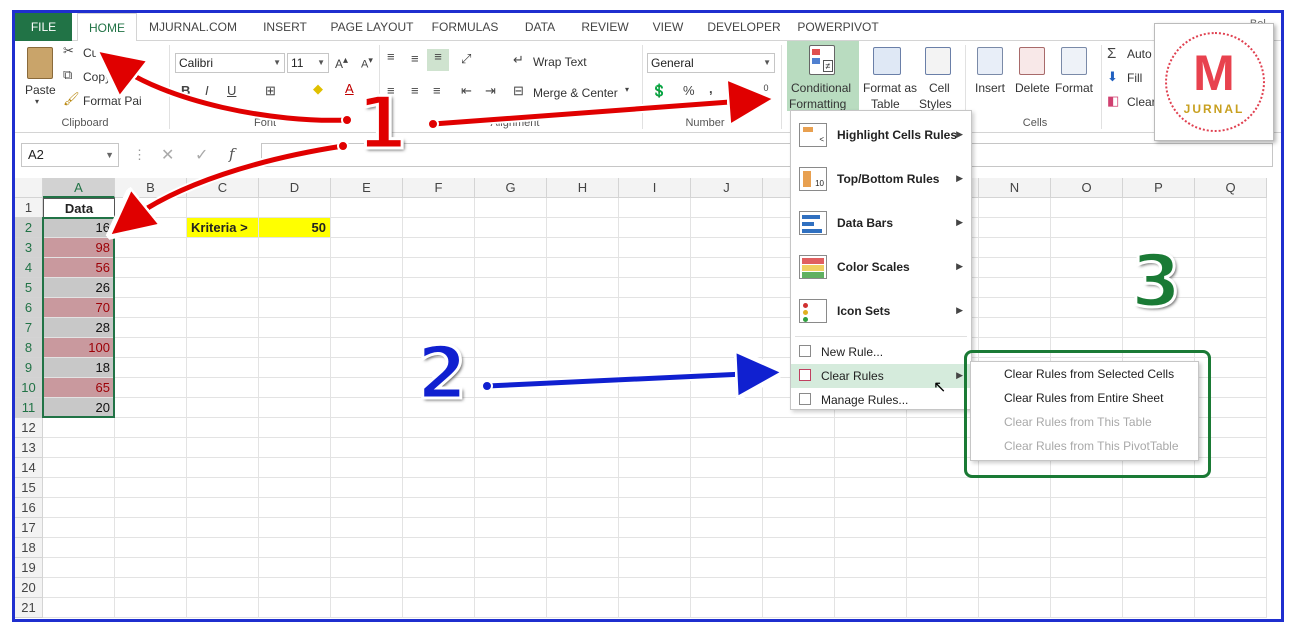 This screenshot has width=1295, height=631. Describe the element at coordinates (1159, 188) in the screenshot. I see `column-header: P` at that location.